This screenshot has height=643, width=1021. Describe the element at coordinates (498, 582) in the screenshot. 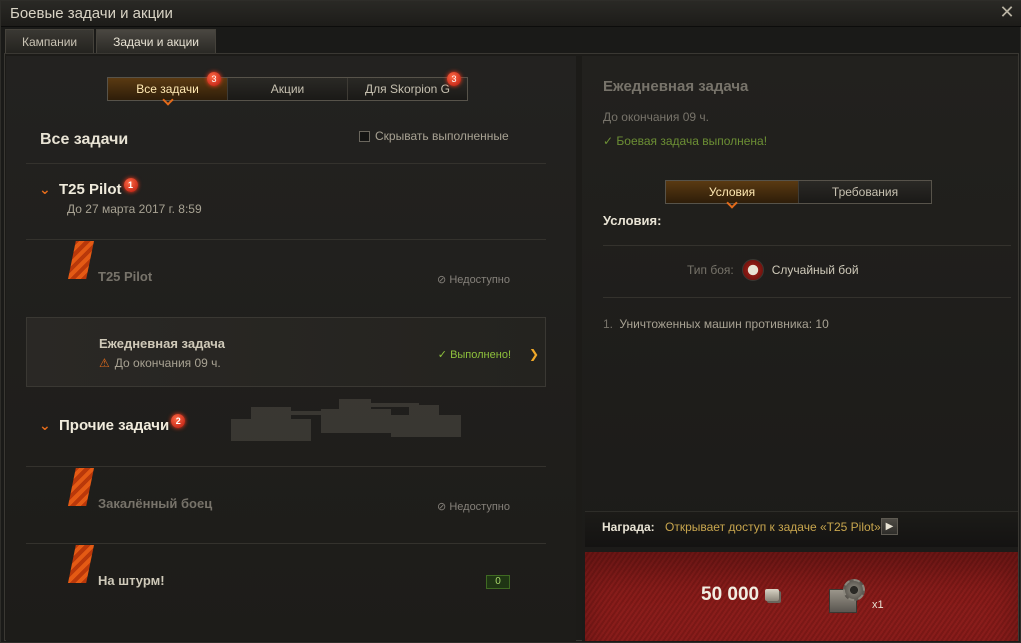

I see `task-progress-counter: 0` at that location.